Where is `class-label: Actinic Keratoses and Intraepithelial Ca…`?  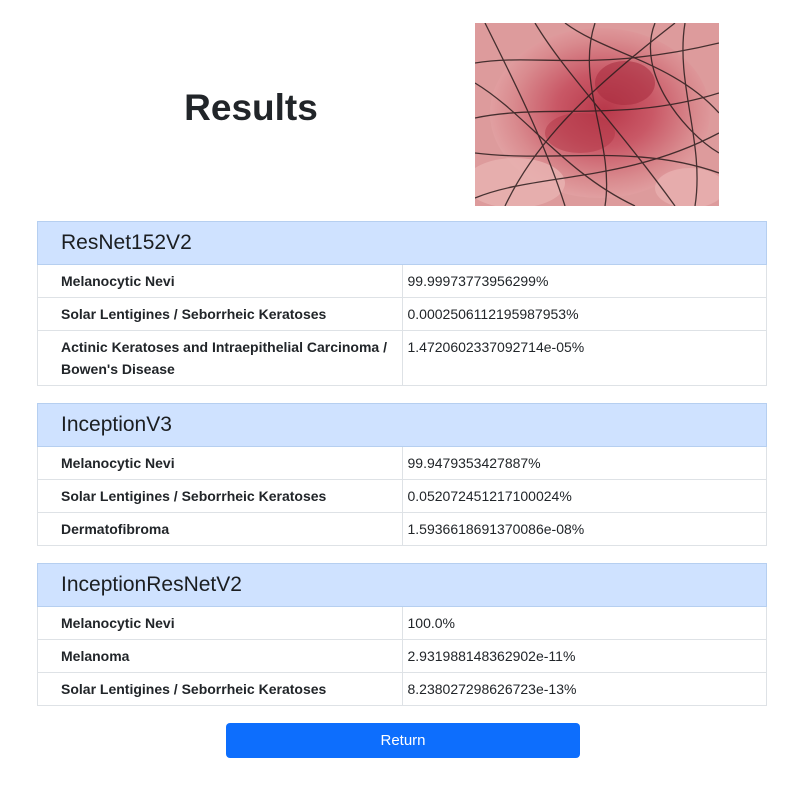 class-label: Actinic Keratoses and Intraepithelial Ca… is located at coordinates (220, 358).